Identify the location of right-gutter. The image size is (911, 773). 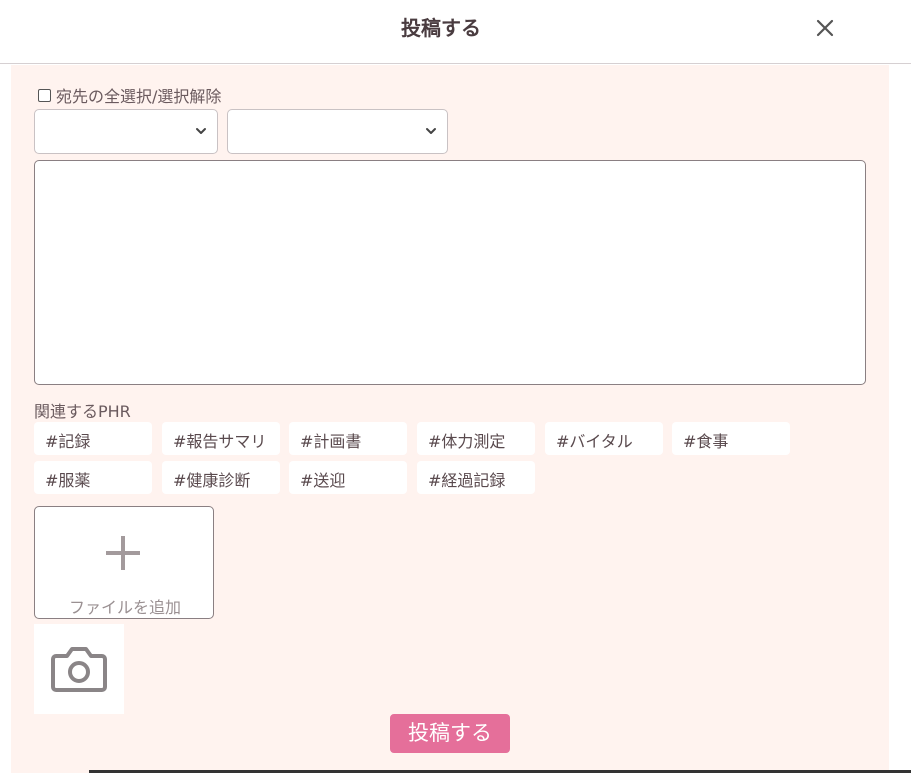
(900, 419).